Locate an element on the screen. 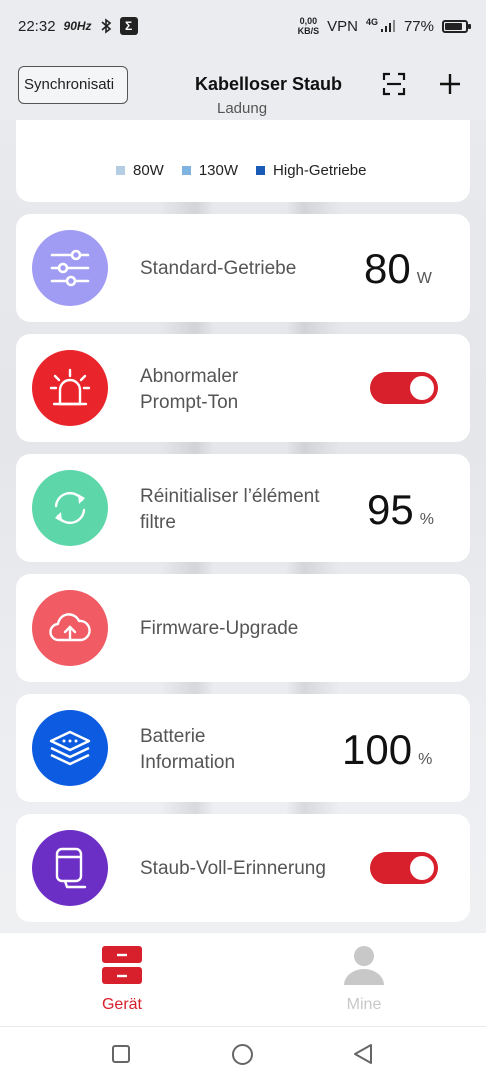 This screenshot has height=1080, width=486. recents-icon is located at coordinates (121, 1054).